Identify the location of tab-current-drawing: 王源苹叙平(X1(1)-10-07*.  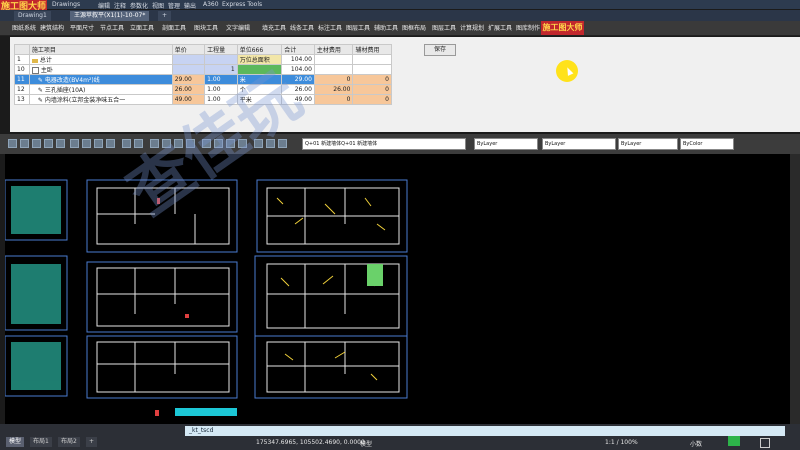
(110, 16).